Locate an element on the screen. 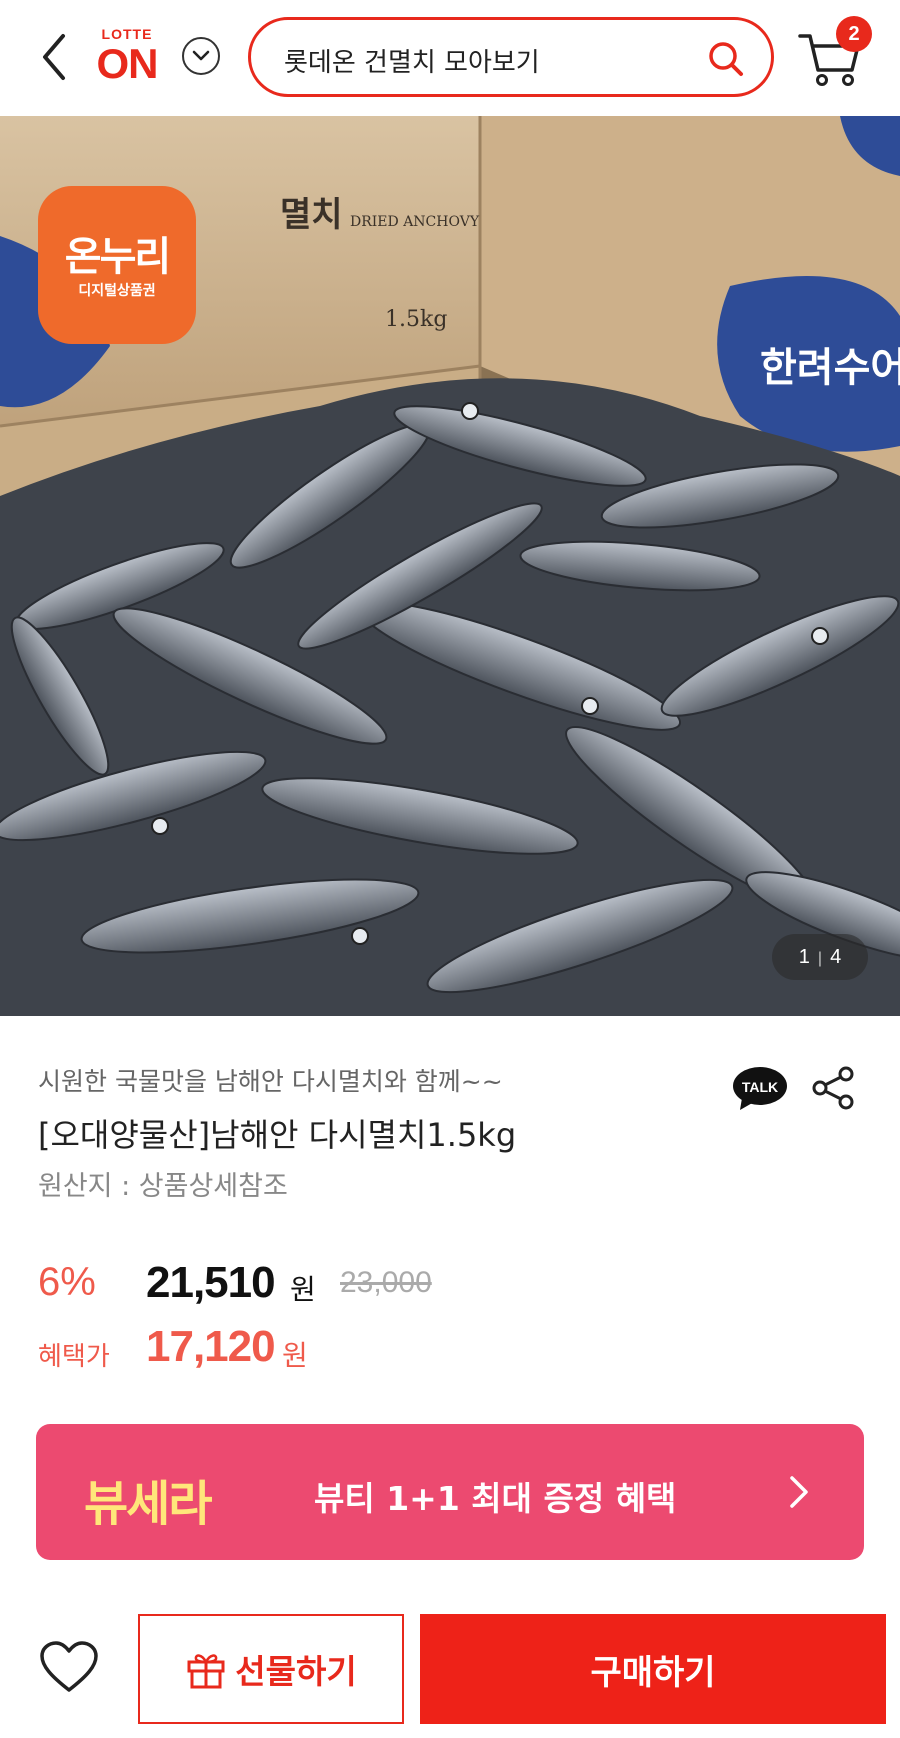  cart-count-badge: 2 is located at coordinates (854, 34).